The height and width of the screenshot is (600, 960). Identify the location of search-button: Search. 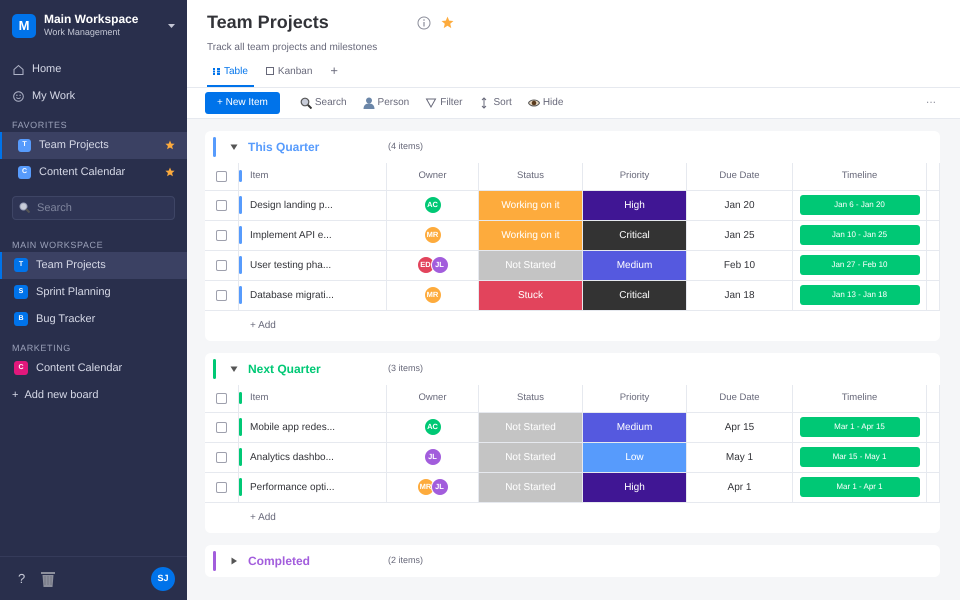
(323, 102).